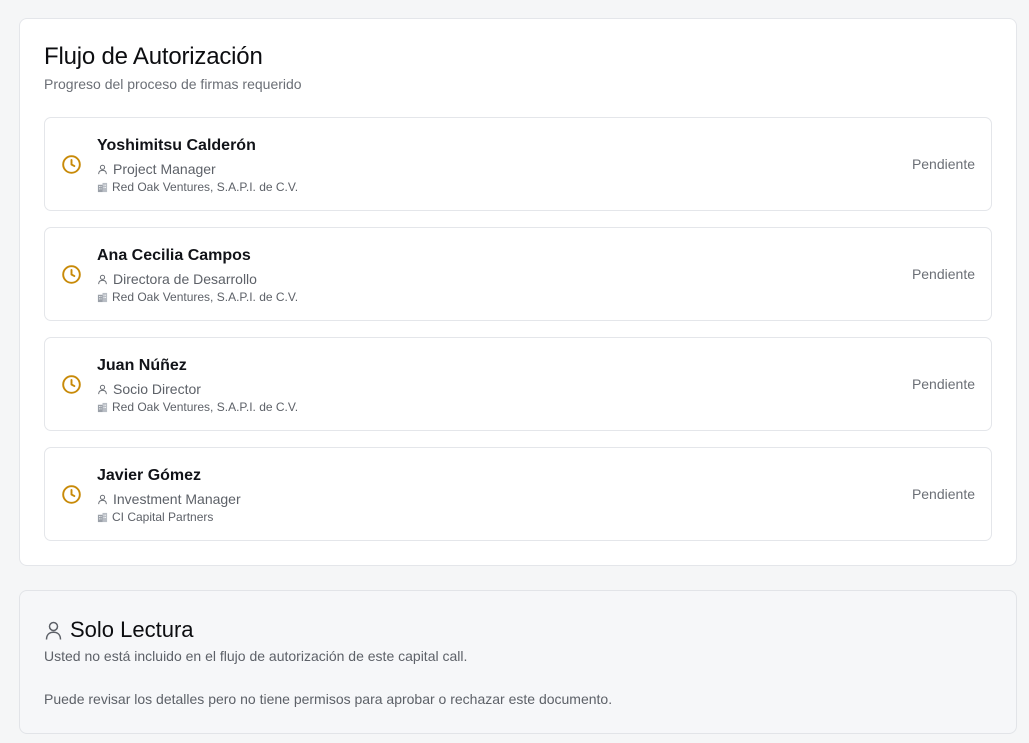  What do you see at coordinates (185, 279) in the screenshot?
I see `signer-role-label: Directora de Desarrollo` at bounding box center [185, 279].